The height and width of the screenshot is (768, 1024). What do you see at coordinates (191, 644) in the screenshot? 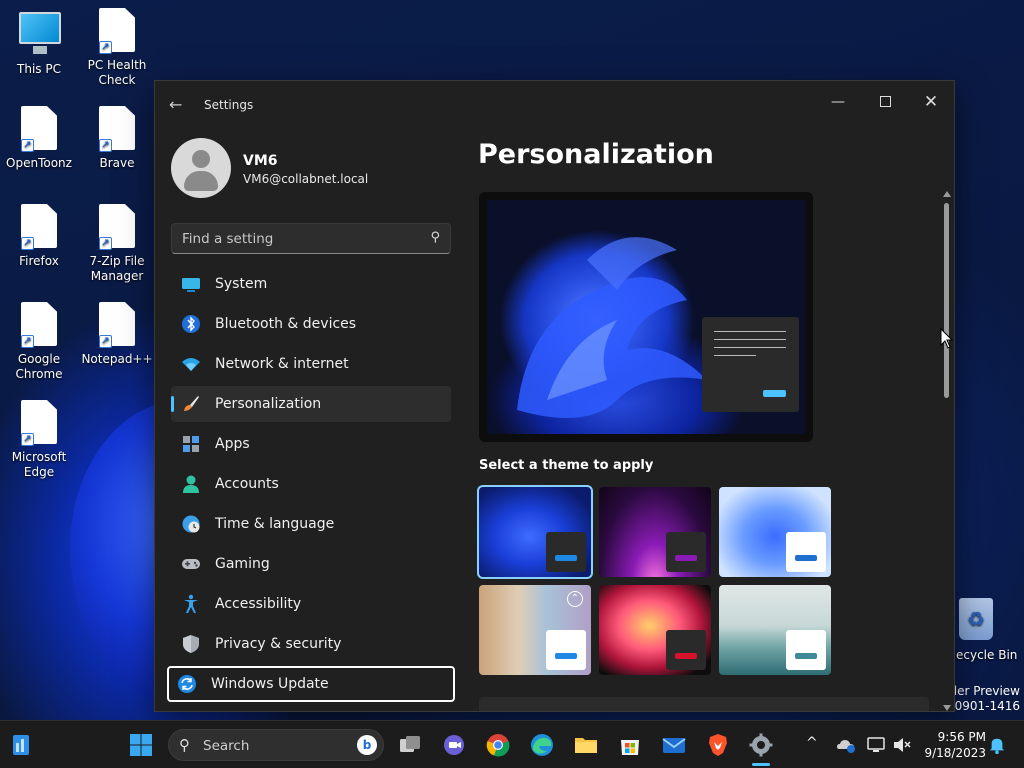
I see `shield-icon` at bounding box center [191, 644].